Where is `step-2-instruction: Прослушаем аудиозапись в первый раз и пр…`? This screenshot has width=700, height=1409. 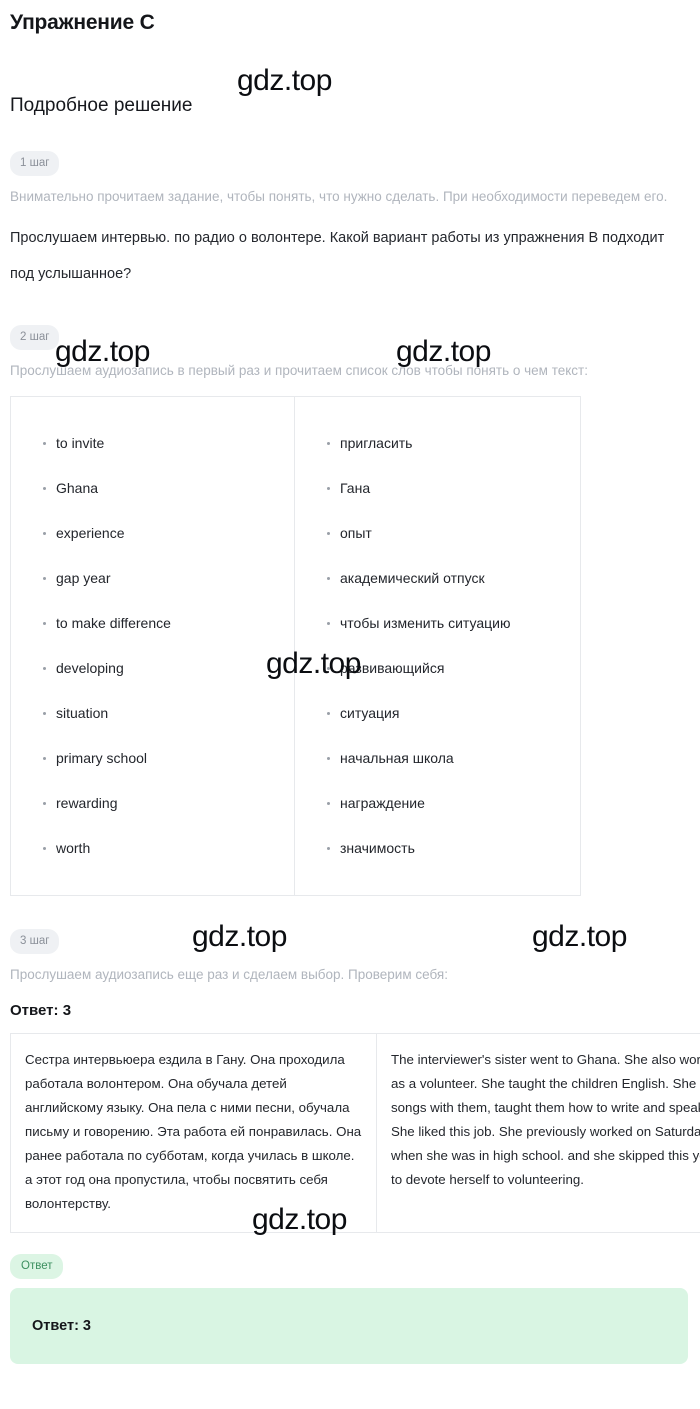 step-2-instruction: Прослушаем аудиозапись в первый раз и пр… is located at coordinates (299, 370).